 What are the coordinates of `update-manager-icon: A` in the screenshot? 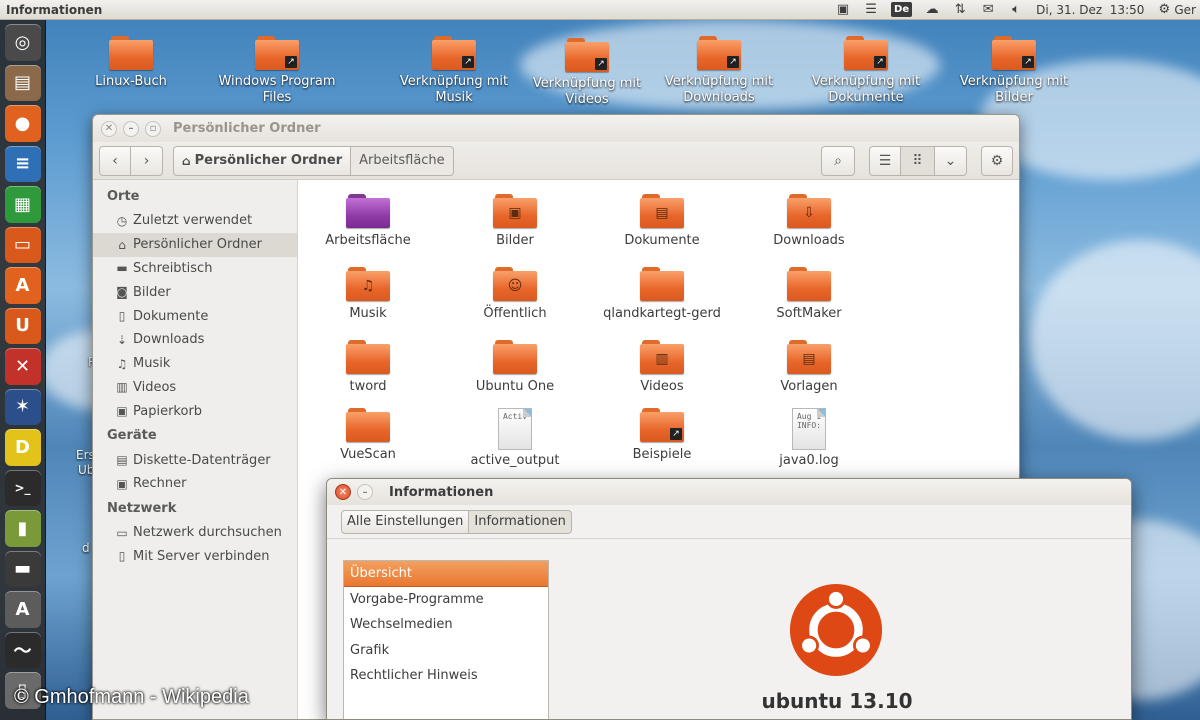 It's located at (22, 609).